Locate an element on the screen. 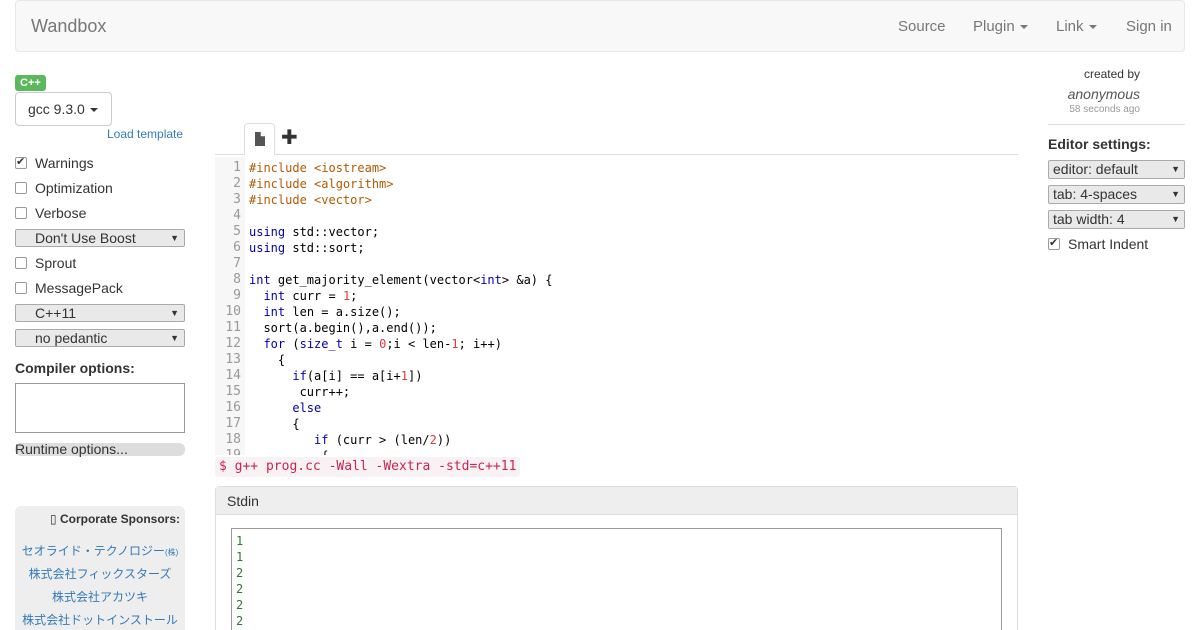  code-token: { is located at coordinates (274, 424).